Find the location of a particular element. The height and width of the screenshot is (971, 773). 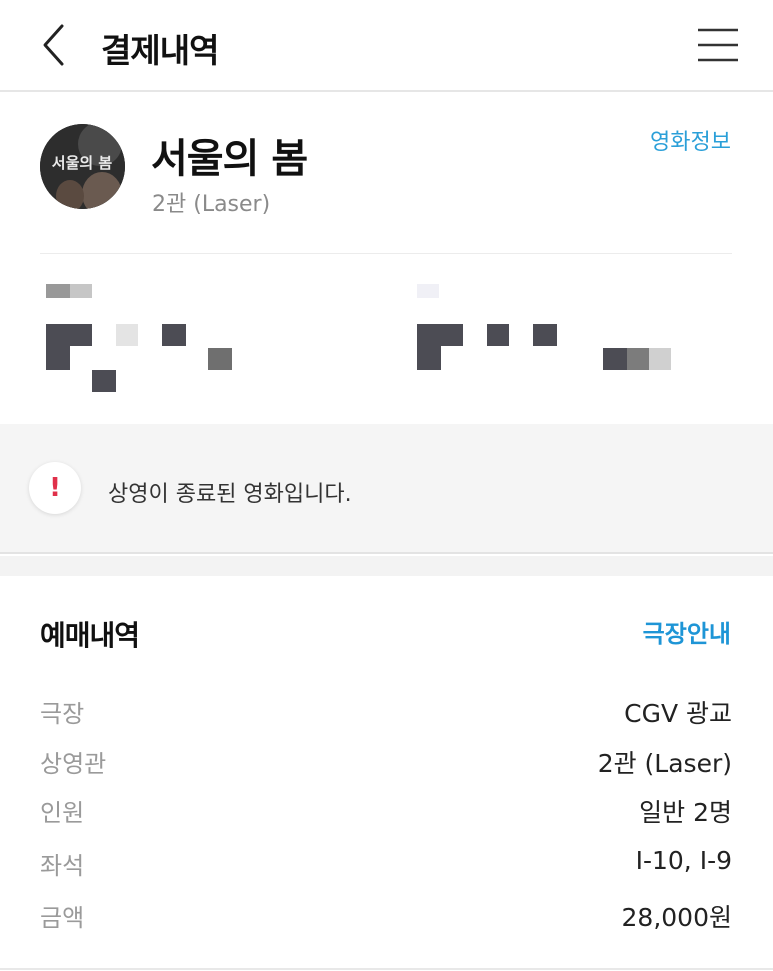

poster-image: 서울의 봄 is located at coordinates (82, 166).